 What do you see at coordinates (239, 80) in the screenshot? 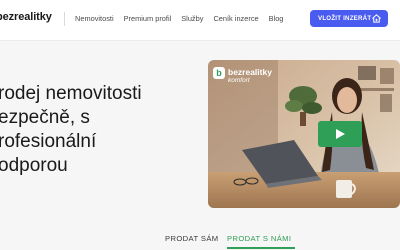
I see `badge-sub: komfort` at bounding box center [239, 80].